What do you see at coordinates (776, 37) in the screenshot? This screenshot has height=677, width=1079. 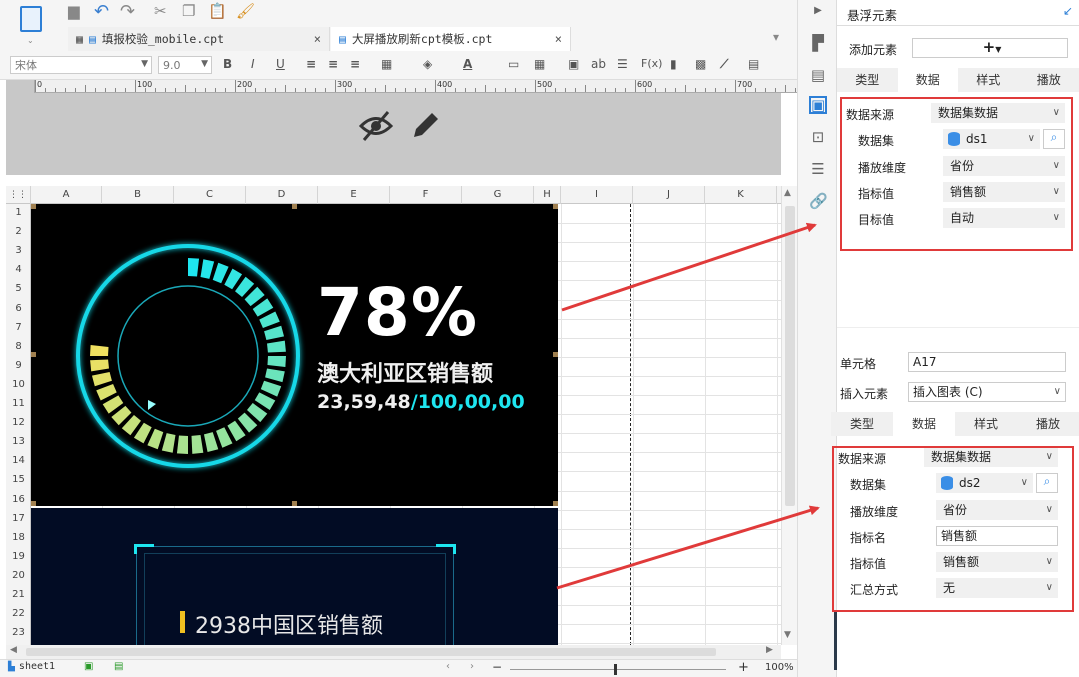 I see `tab-list-icon: ▾` at bounding box center [776, 37].